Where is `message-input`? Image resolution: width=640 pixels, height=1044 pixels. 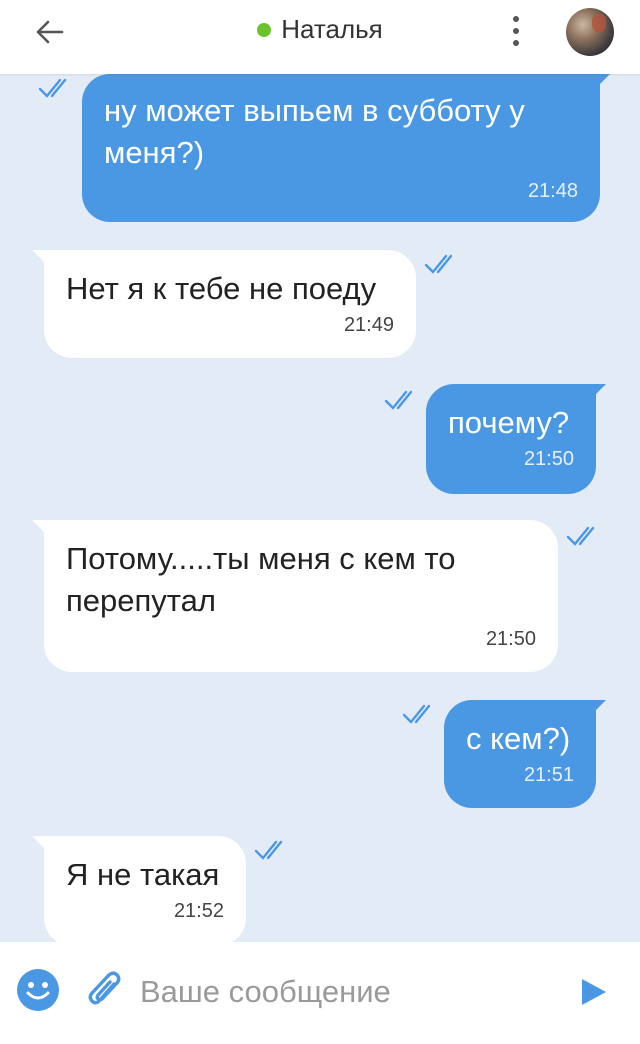
message-input is located at coordinates (345, 992).